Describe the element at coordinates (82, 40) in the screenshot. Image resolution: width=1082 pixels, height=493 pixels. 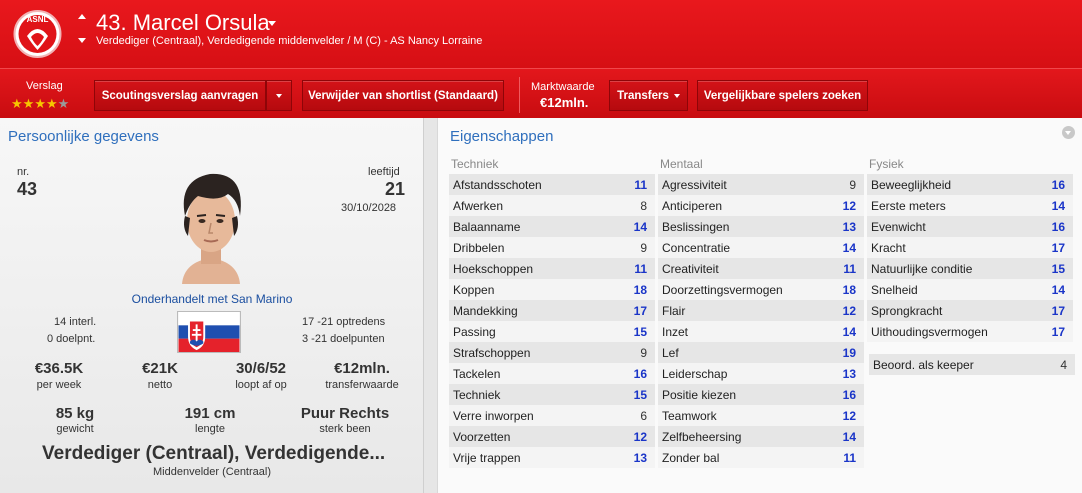
I see `next-player-arrow-icon` at that location.